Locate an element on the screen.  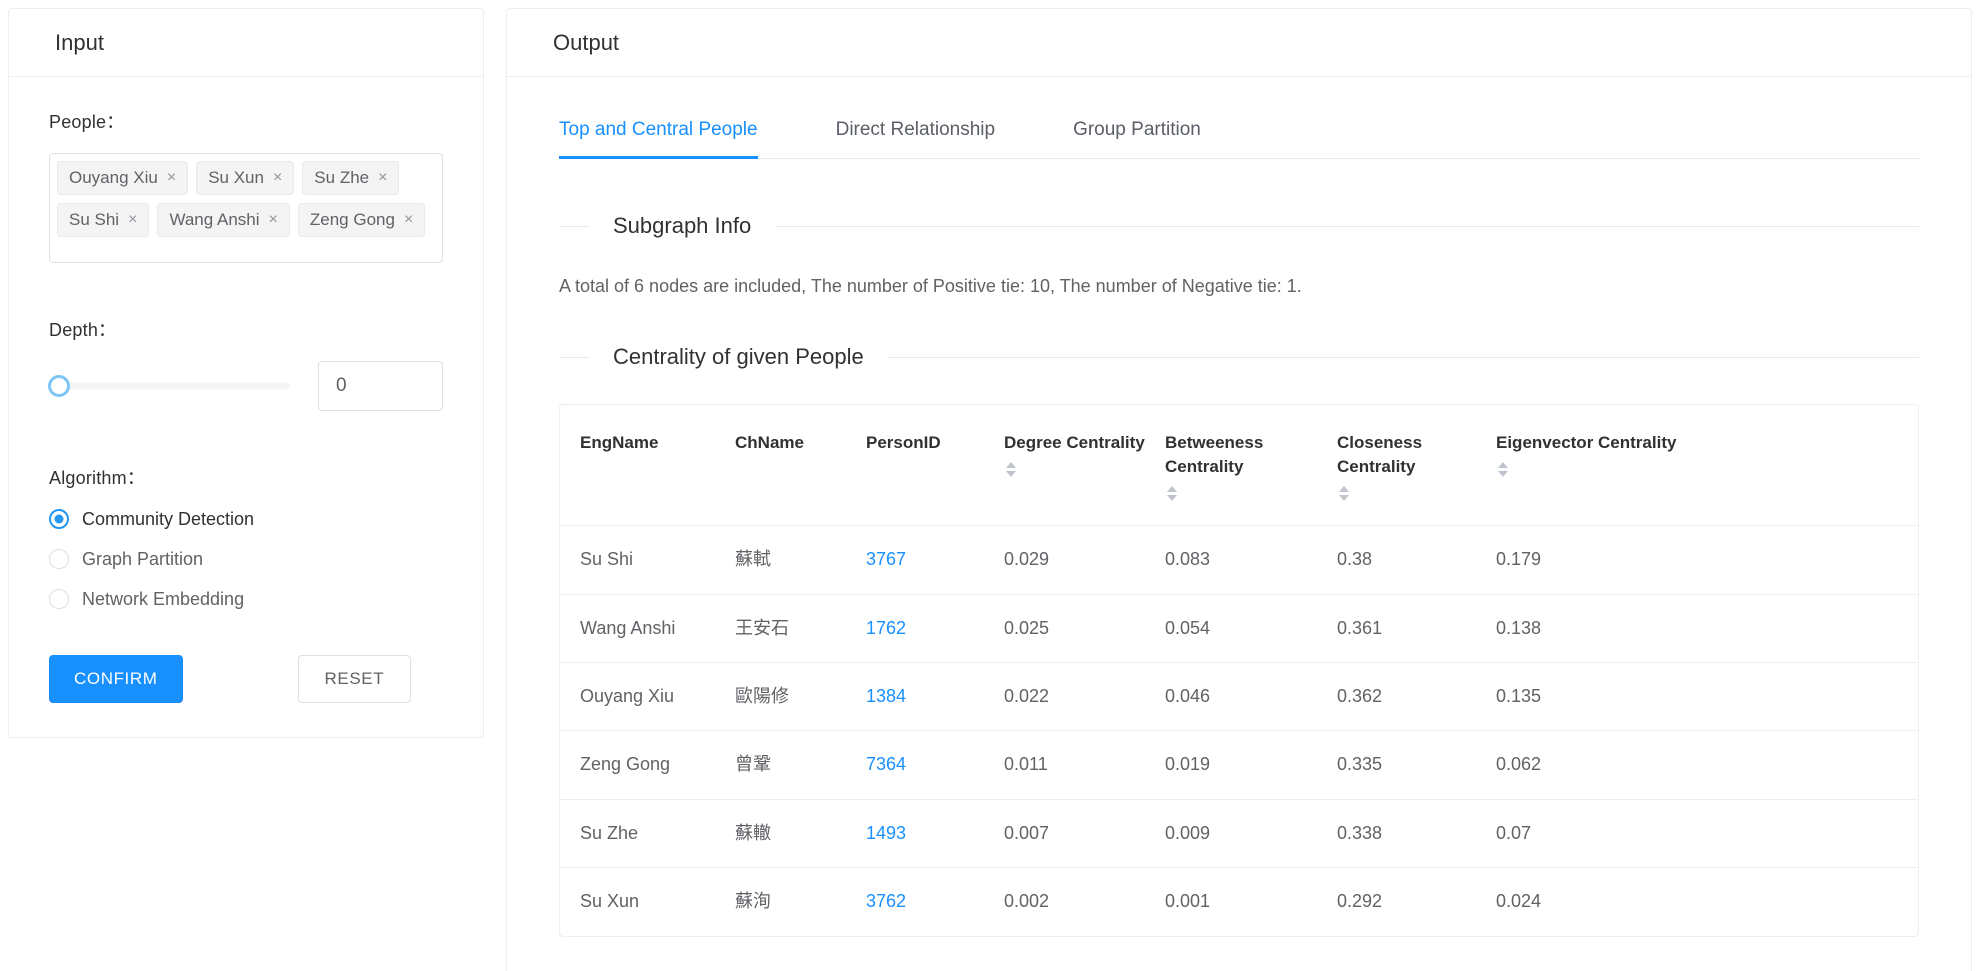
person-tag: Wang Anshi × is located at coordinates (223, 220).